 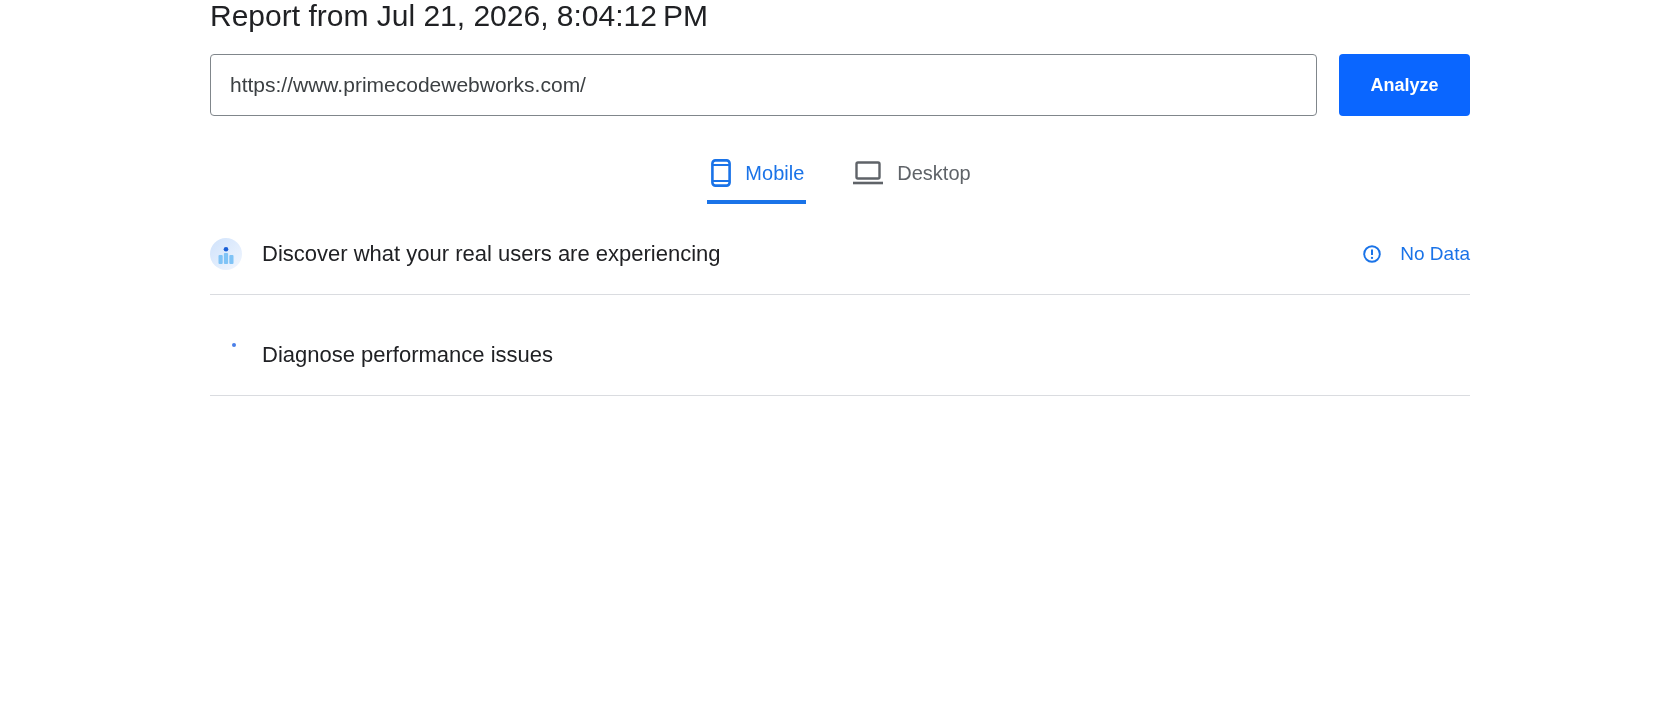 What do you see at coordinates (234, 345) in the screenshot?
I see `dot-icon` at bounding box center [234, 345].